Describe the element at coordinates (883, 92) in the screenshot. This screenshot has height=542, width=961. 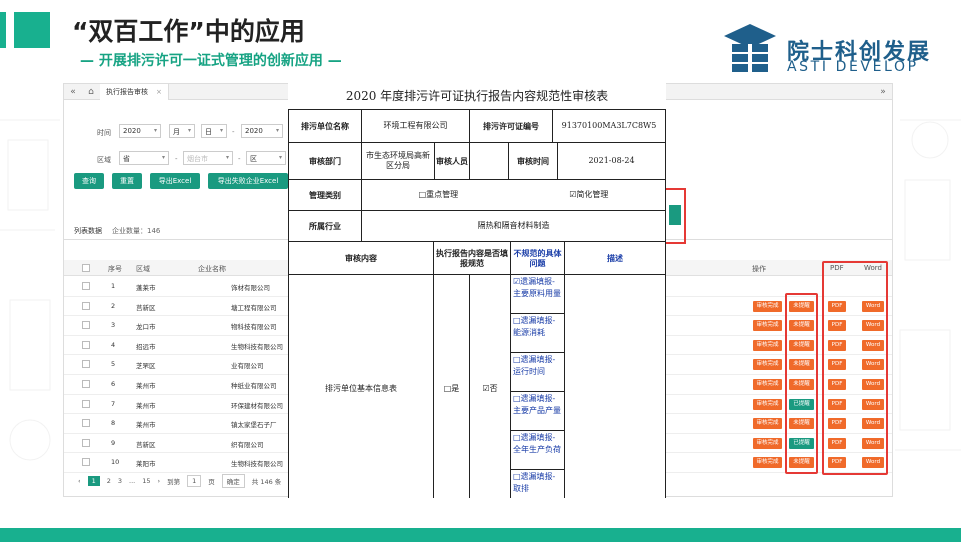
I see `tab-scroll-right-icon: »` at that location.